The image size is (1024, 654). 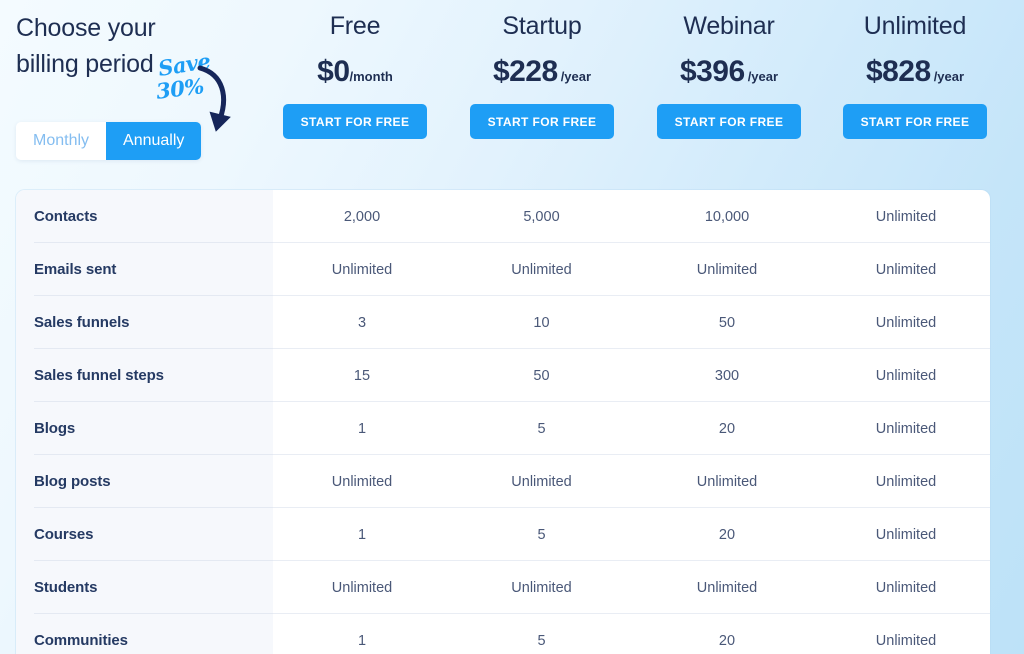 What do you see at coordinates (525, 71) in the screenshot?
I see `plan-amount: $228` at bounding box center [525, 71].